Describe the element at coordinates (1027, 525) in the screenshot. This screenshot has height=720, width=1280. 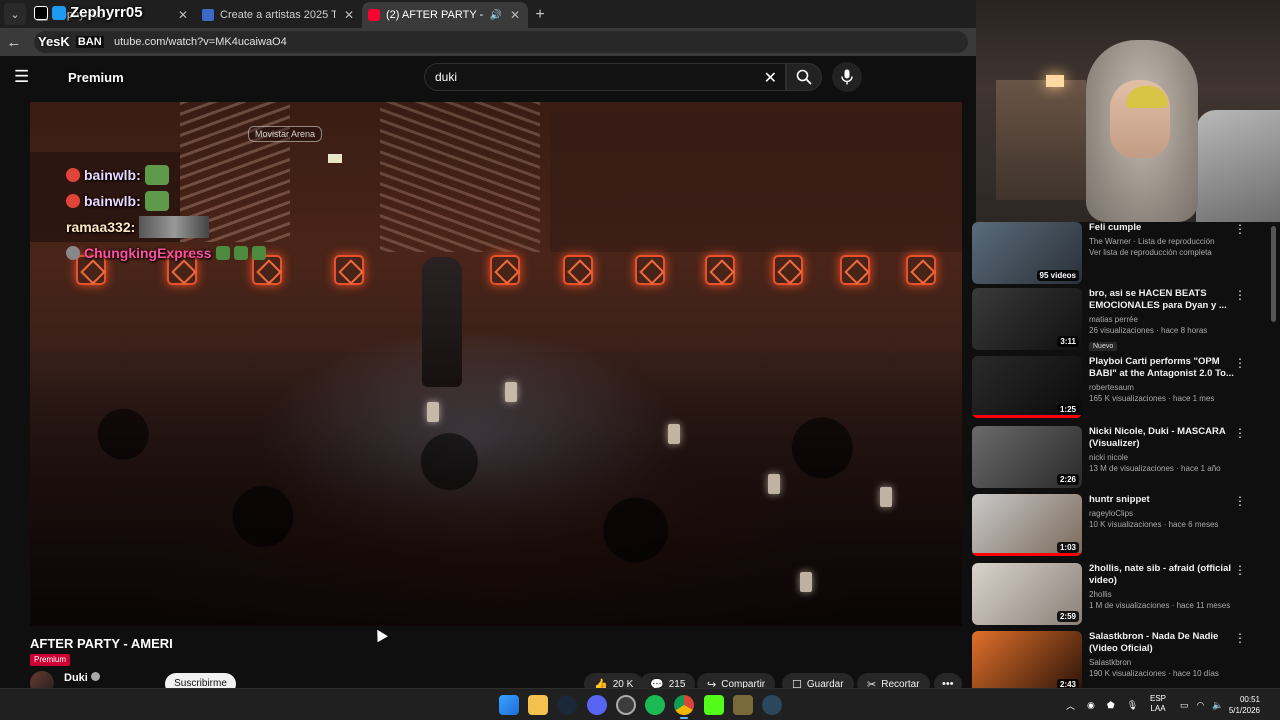
I see `video-thumbnail: 1:03` at that location.